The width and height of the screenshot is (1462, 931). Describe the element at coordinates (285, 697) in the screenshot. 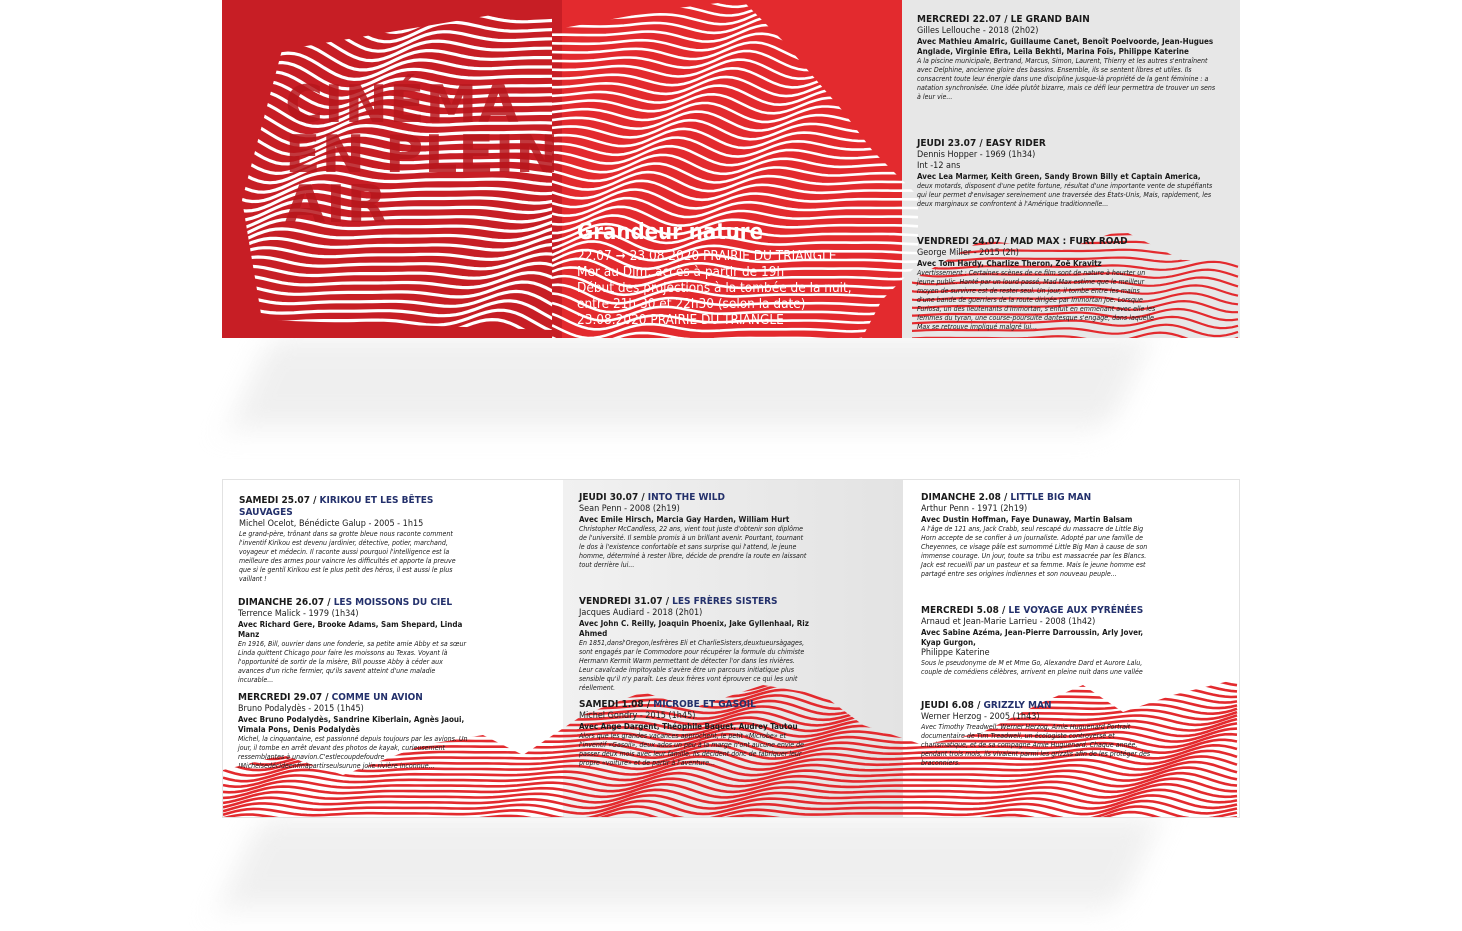

I see `entry-day: MERCREDI 29.07 /` at that location.